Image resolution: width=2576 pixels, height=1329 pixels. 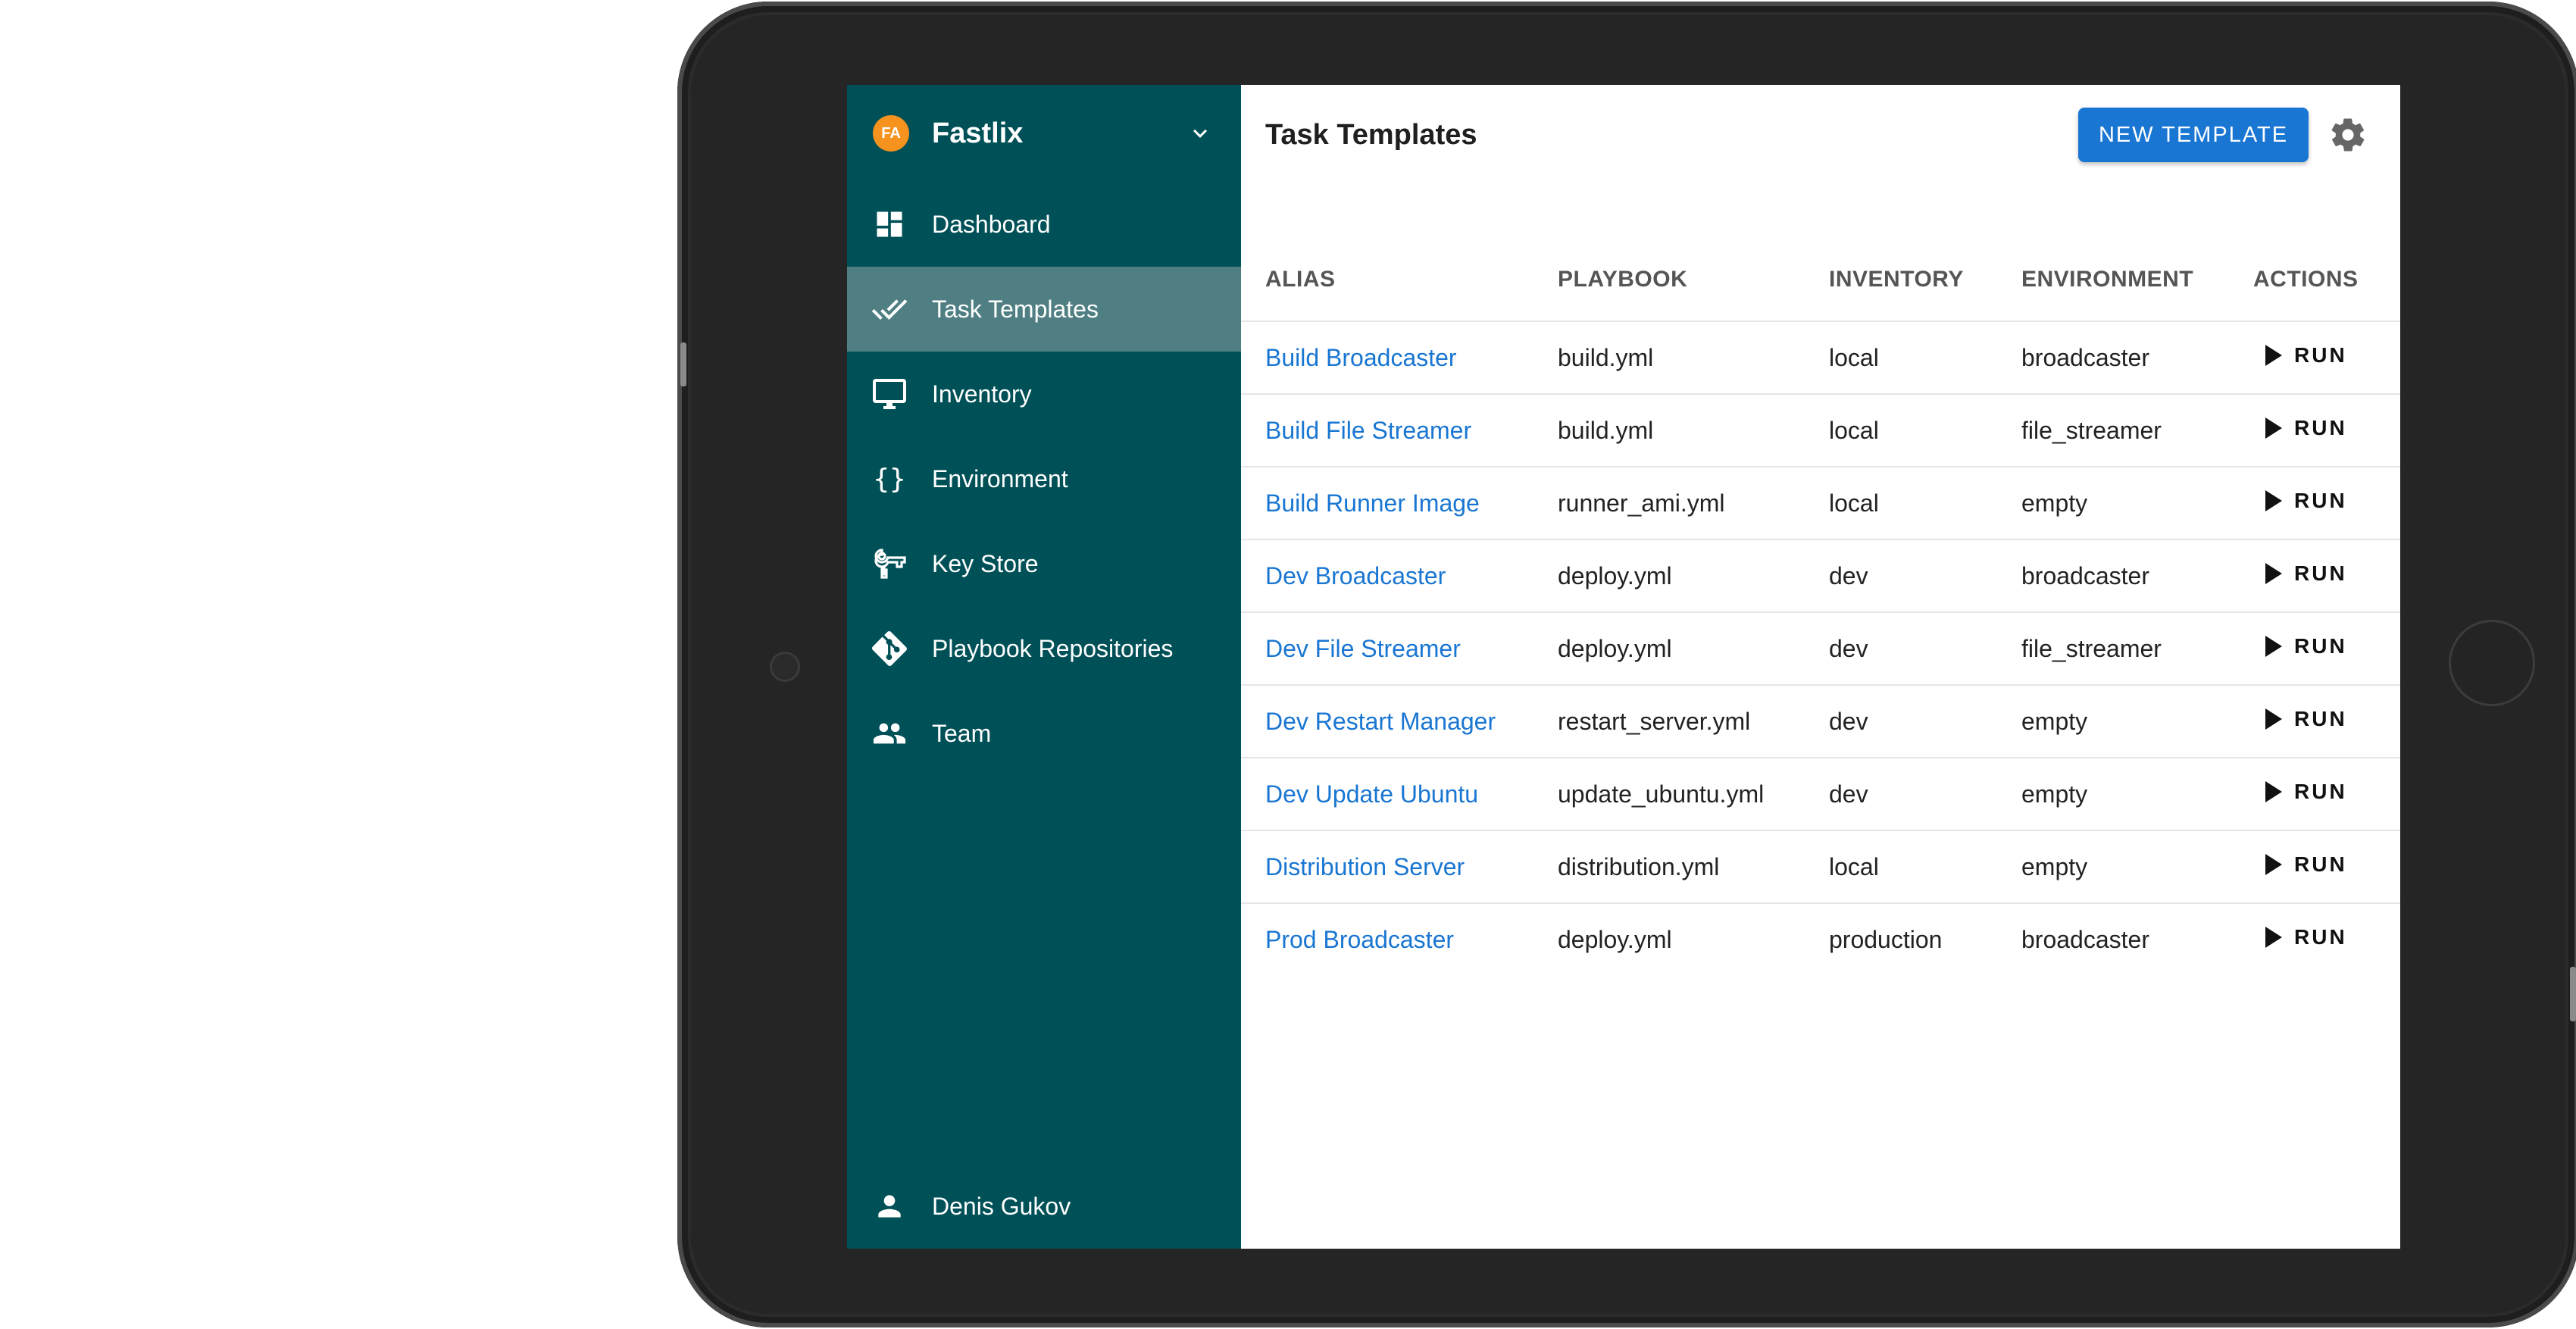 I want to click on braces-icon: {}, so click(x=889, y=479).